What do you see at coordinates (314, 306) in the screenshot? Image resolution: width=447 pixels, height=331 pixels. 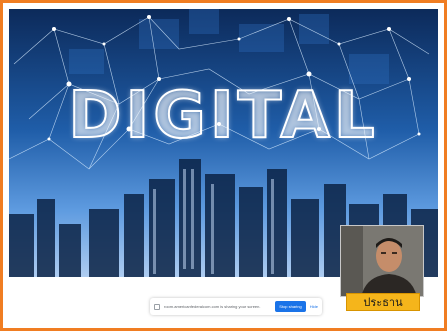 I see `hide-notification-link: Hide` at bounding box center [314, 306].